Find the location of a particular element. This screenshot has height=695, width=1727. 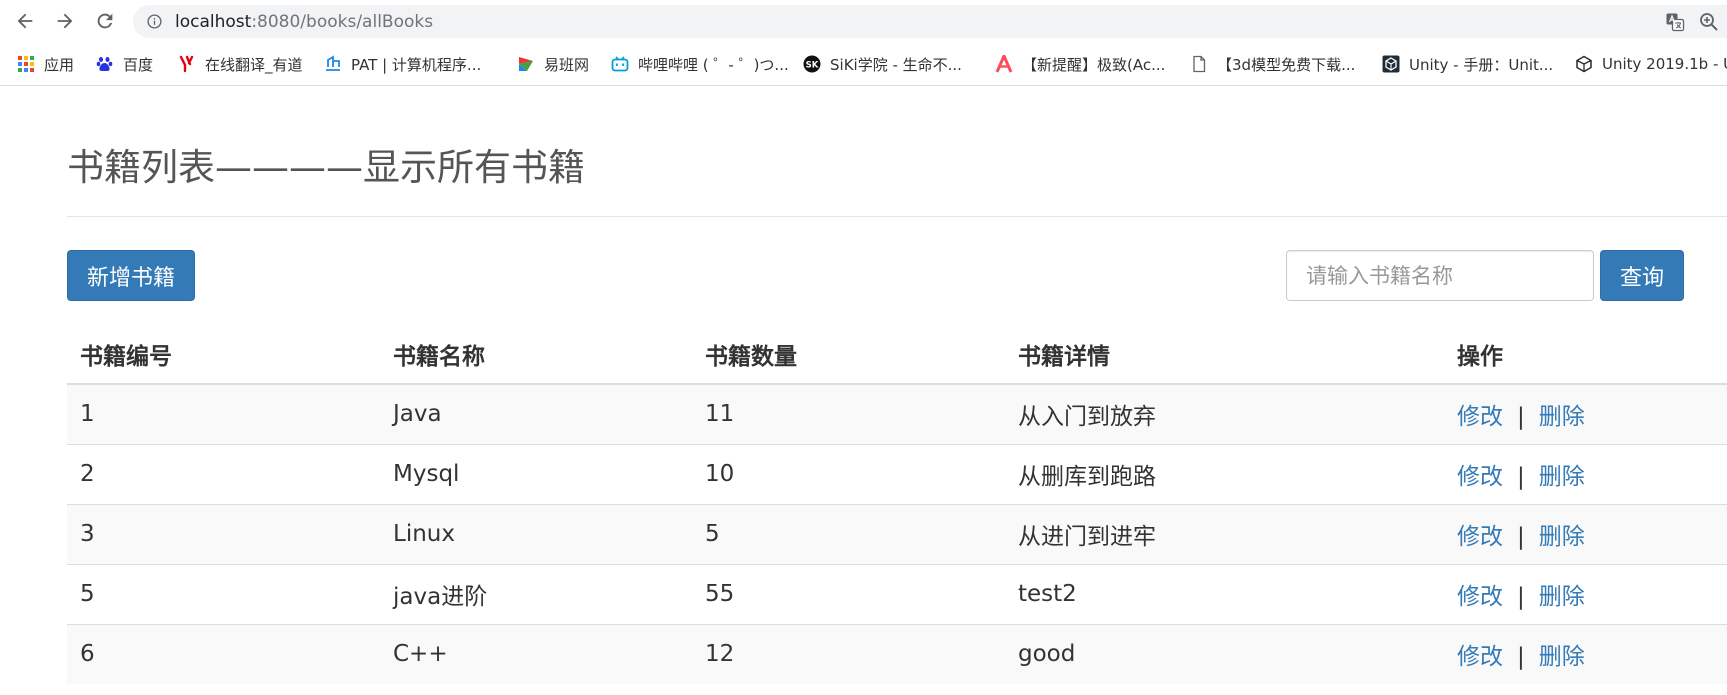

header-book-id: 书籍编号 is located at coordinates (223, 355).